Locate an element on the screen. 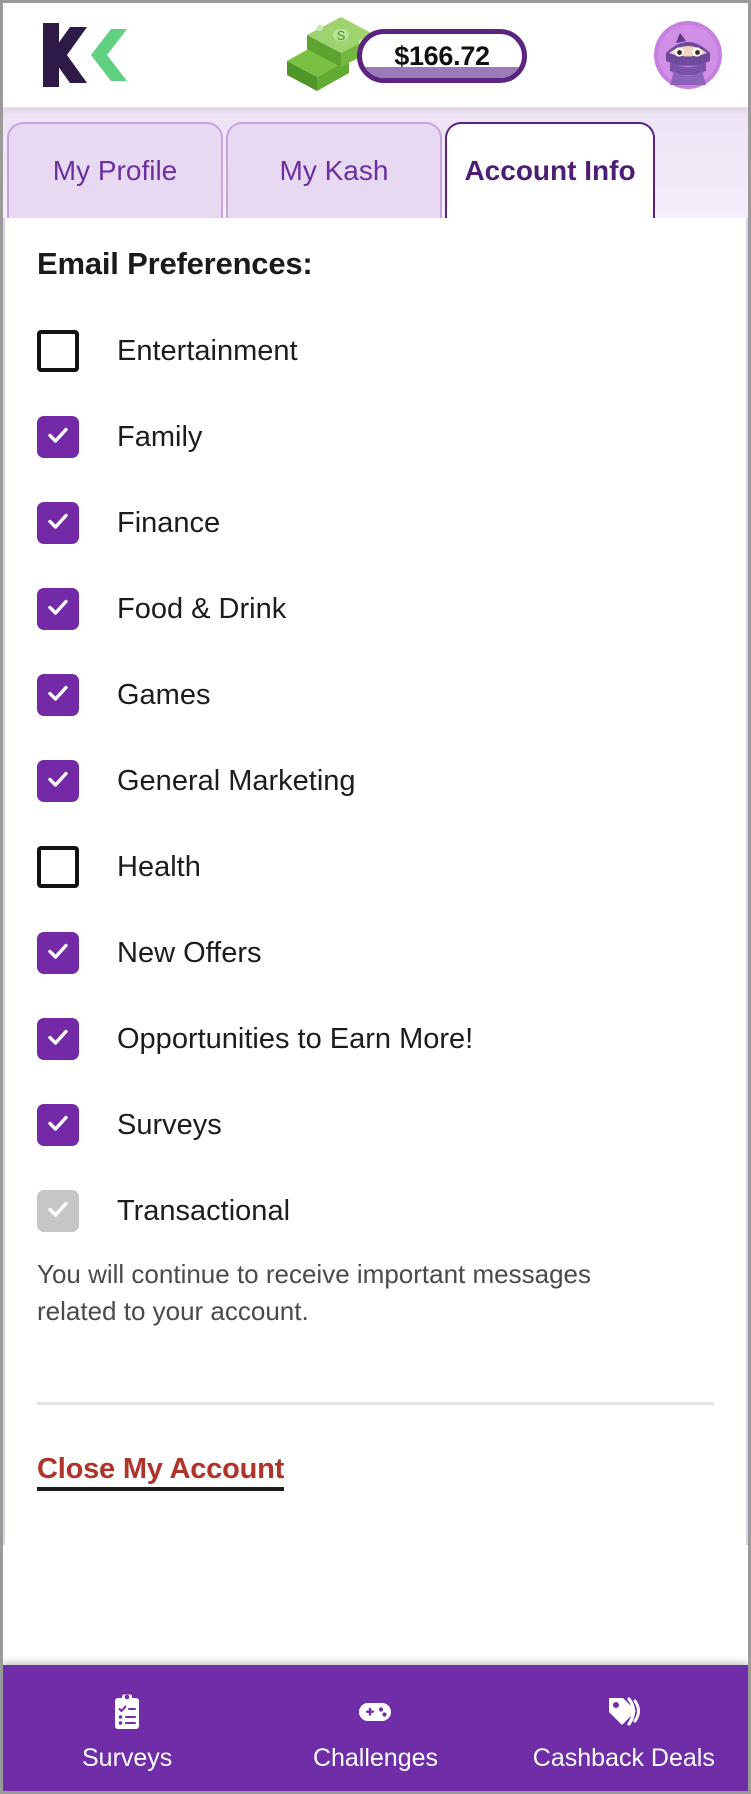  preference-label: Family is located at coordinates (160, 436).